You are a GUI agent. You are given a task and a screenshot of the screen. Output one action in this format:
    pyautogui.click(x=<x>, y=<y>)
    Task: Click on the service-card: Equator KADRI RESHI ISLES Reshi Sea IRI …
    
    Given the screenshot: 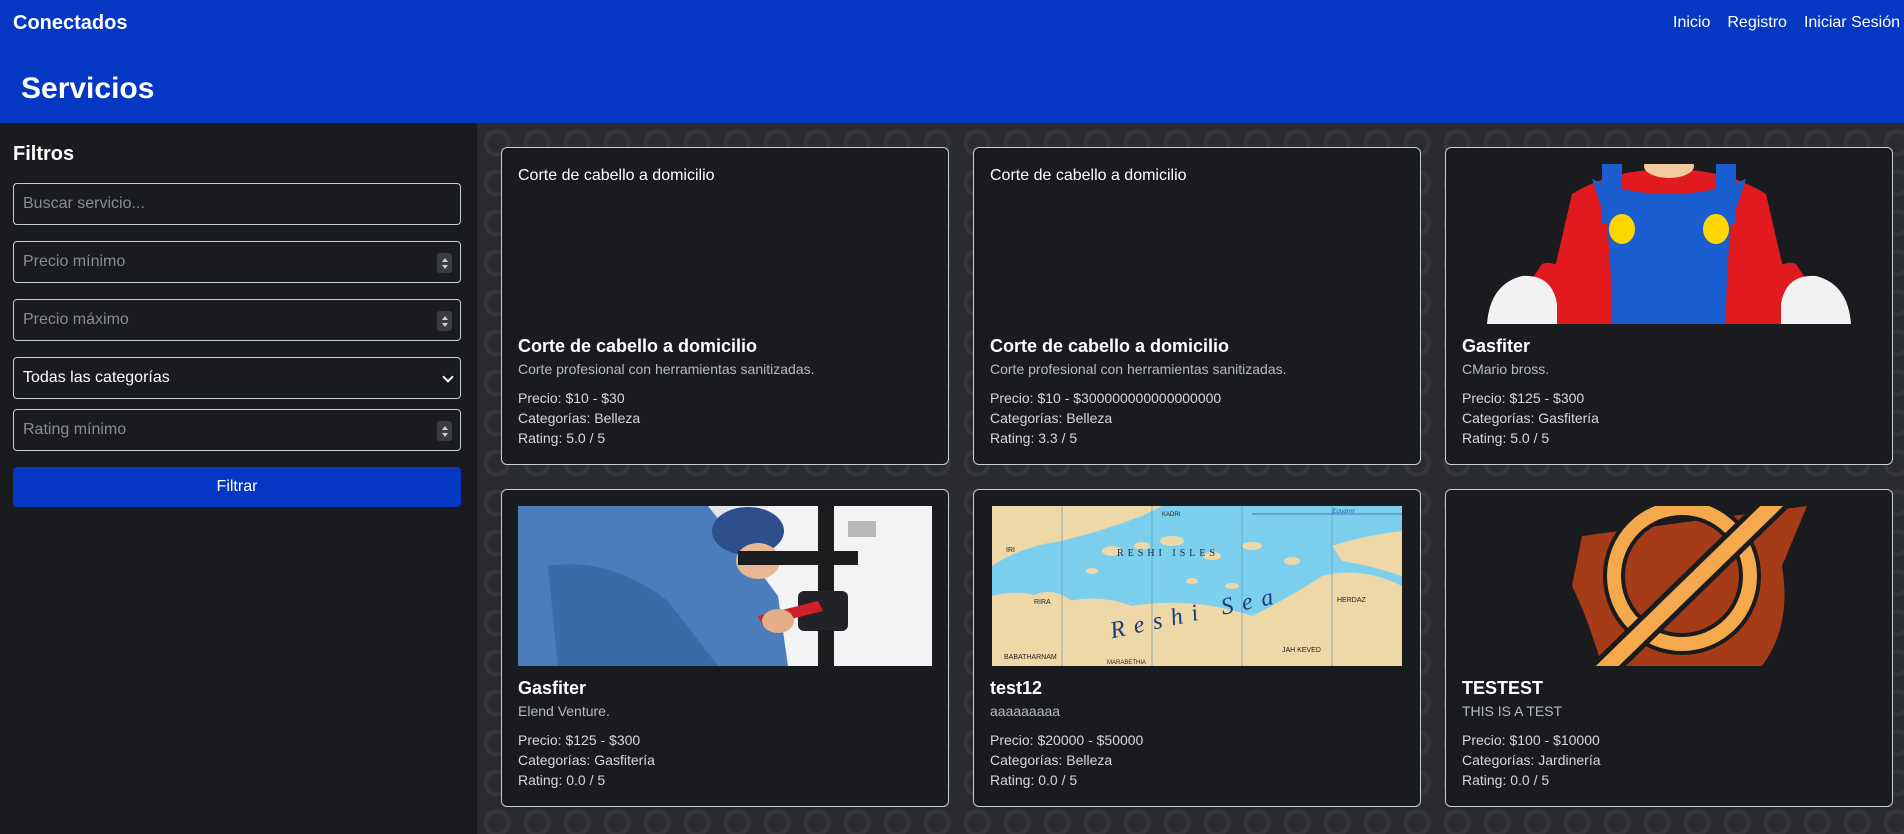 What is the action you would take?
    pyautogui.click(x=1197, y=648)
    